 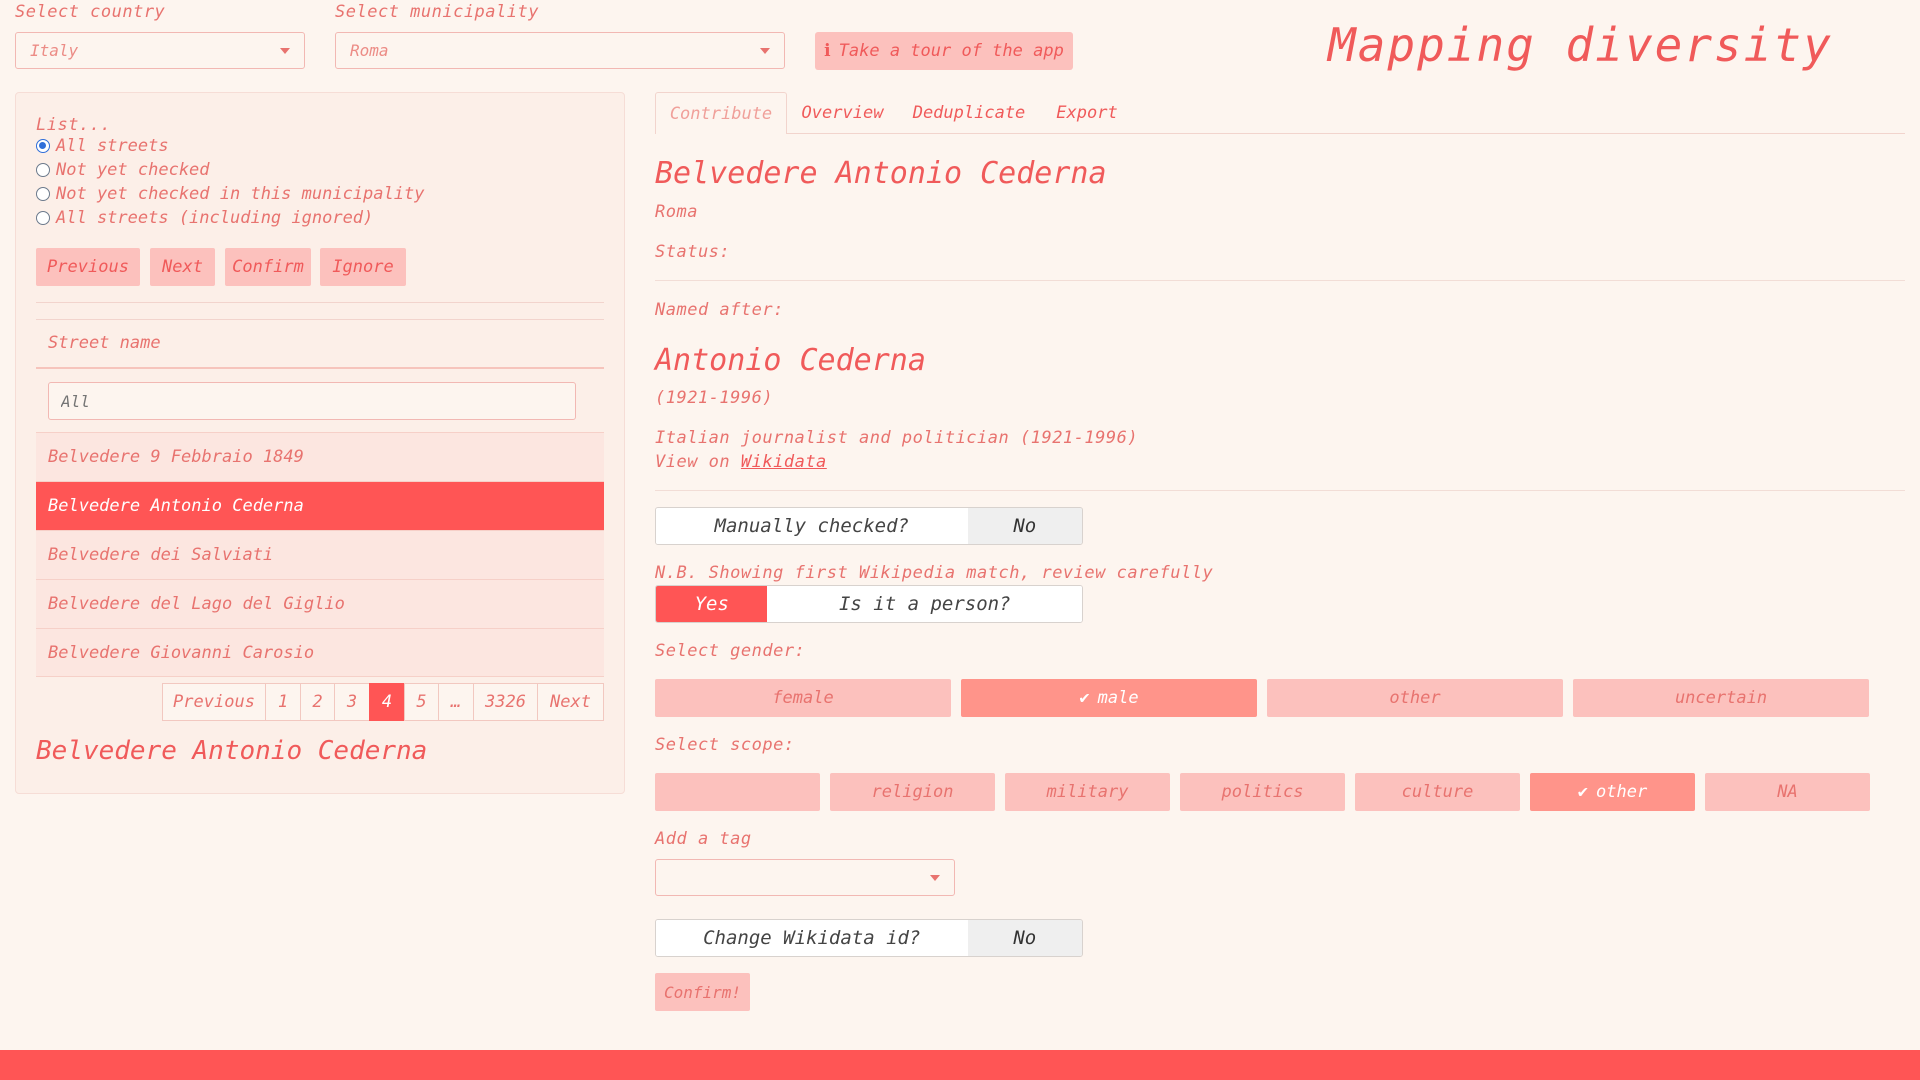 I want to click on radio-all-including-ignored: All streets (including ignored), so click(x=204, y=218).